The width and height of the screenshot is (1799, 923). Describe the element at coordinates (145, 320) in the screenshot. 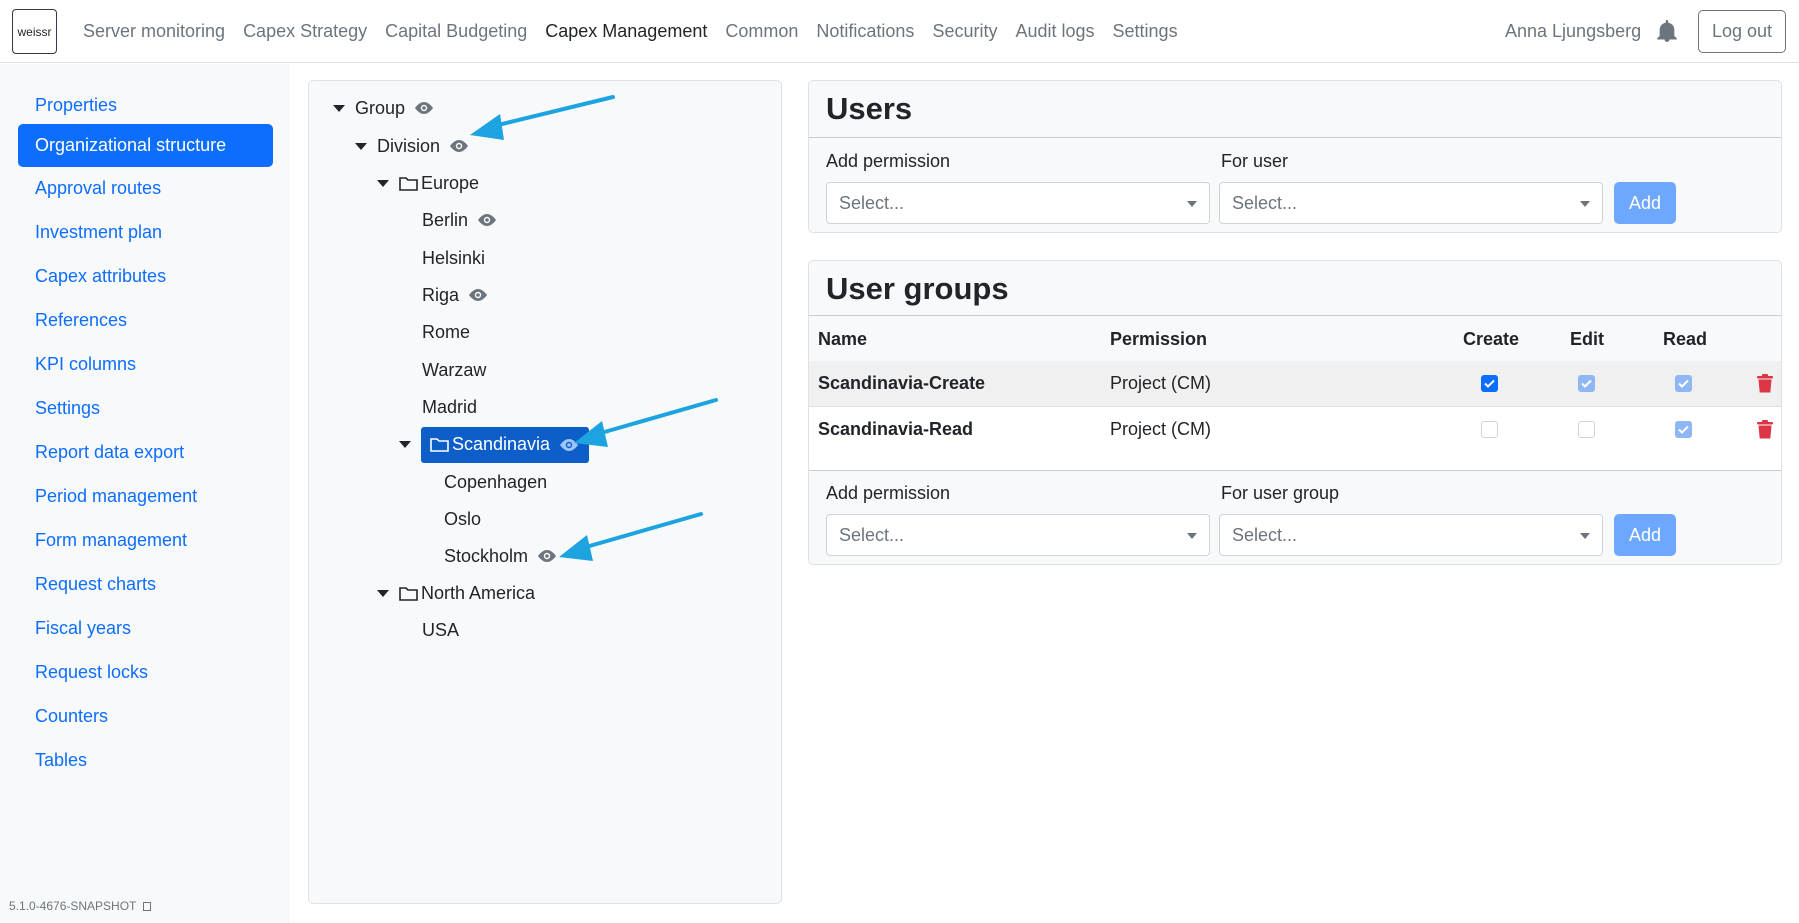

I see `sidebar-item-references: References` at that location.